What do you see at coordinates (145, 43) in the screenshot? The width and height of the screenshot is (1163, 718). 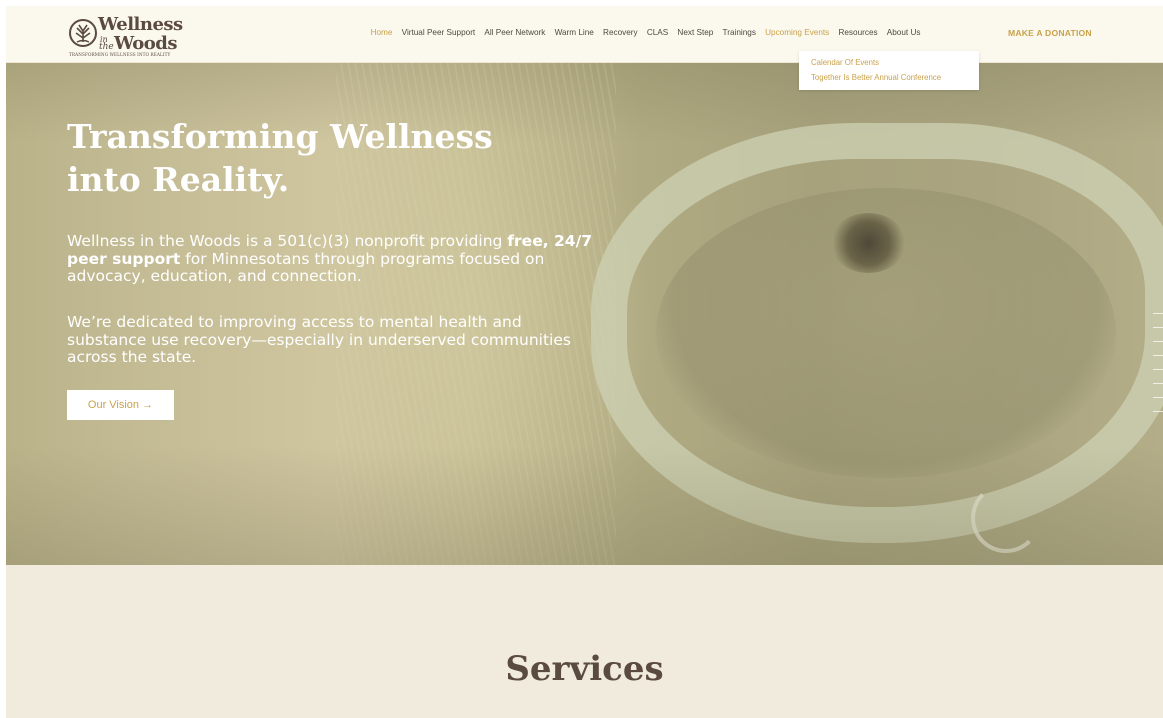 I see `logo-wordmark-woods: Woods` at bounding box center [145, 43].